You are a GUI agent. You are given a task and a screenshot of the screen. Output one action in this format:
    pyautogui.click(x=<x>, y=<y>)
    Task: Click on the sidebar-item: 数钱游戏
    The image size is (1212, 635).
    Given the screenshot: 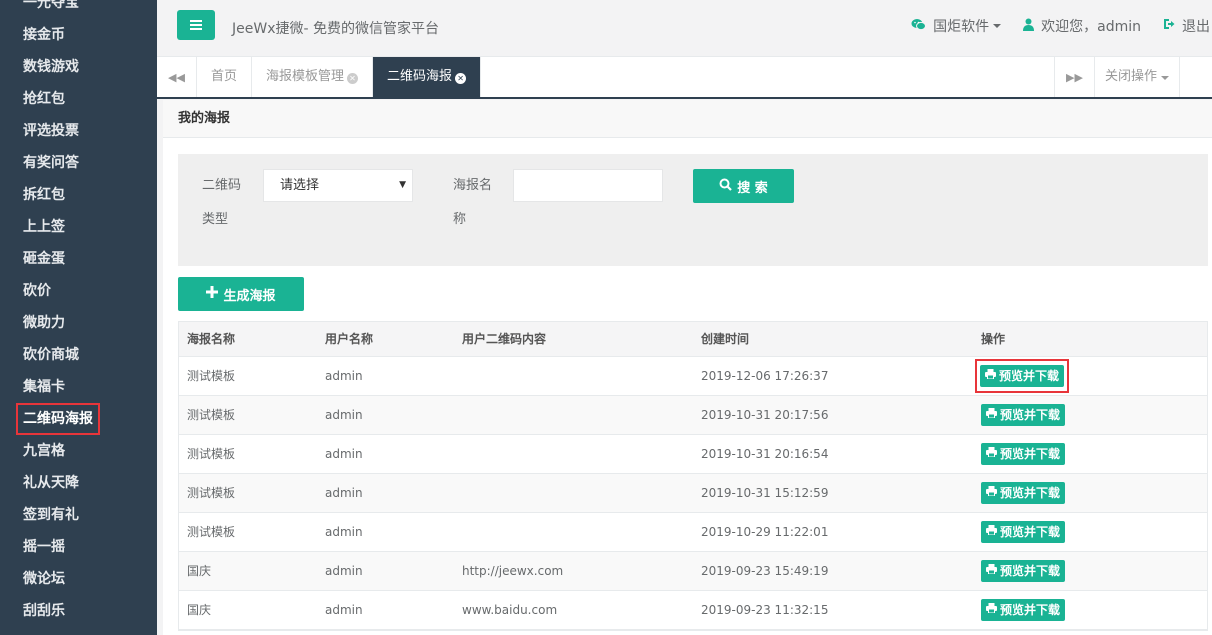 What is the action you would take?
    pyautogui.click(x=78, y=67)
    